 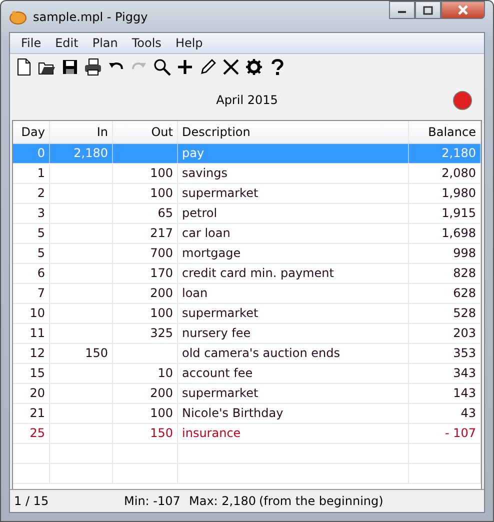 What do you see at coordinates (293, 132) in the screenshot?
I see `column-header: Description` at bounding box center [293, 132].